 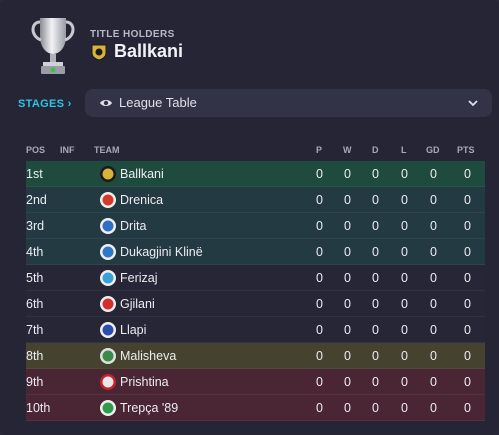 I want to click on table-row: 5th Ferizaj 0 0 0 0 0 0, so click(x=255, y=278).